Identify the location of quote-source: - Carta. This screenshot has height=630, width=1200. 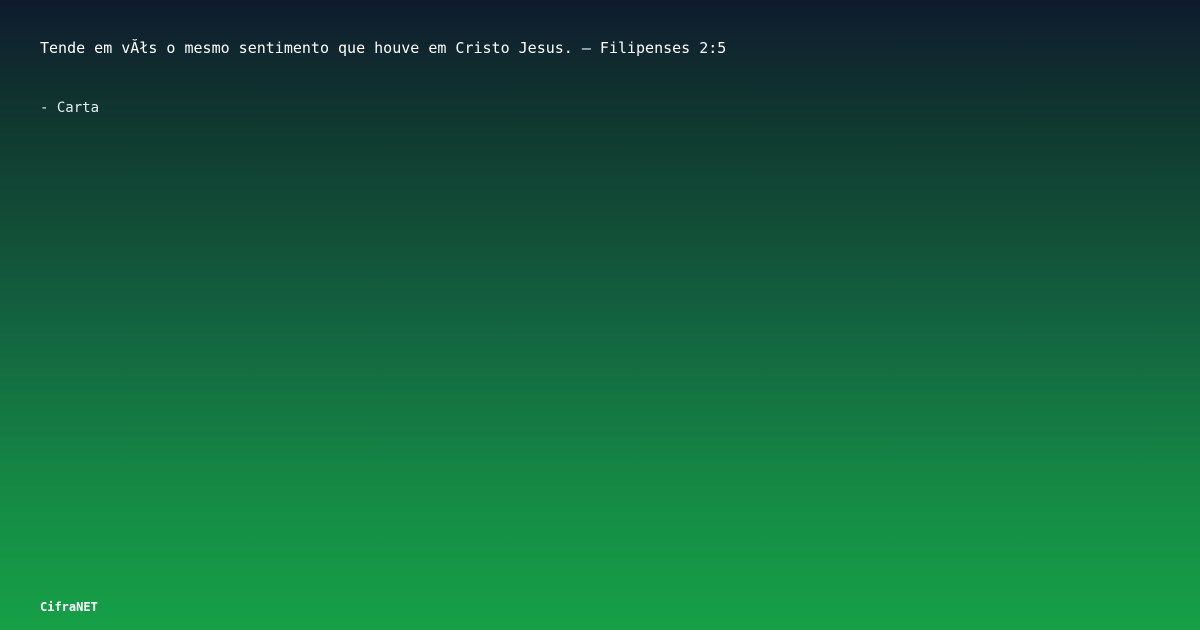
(70, 108).